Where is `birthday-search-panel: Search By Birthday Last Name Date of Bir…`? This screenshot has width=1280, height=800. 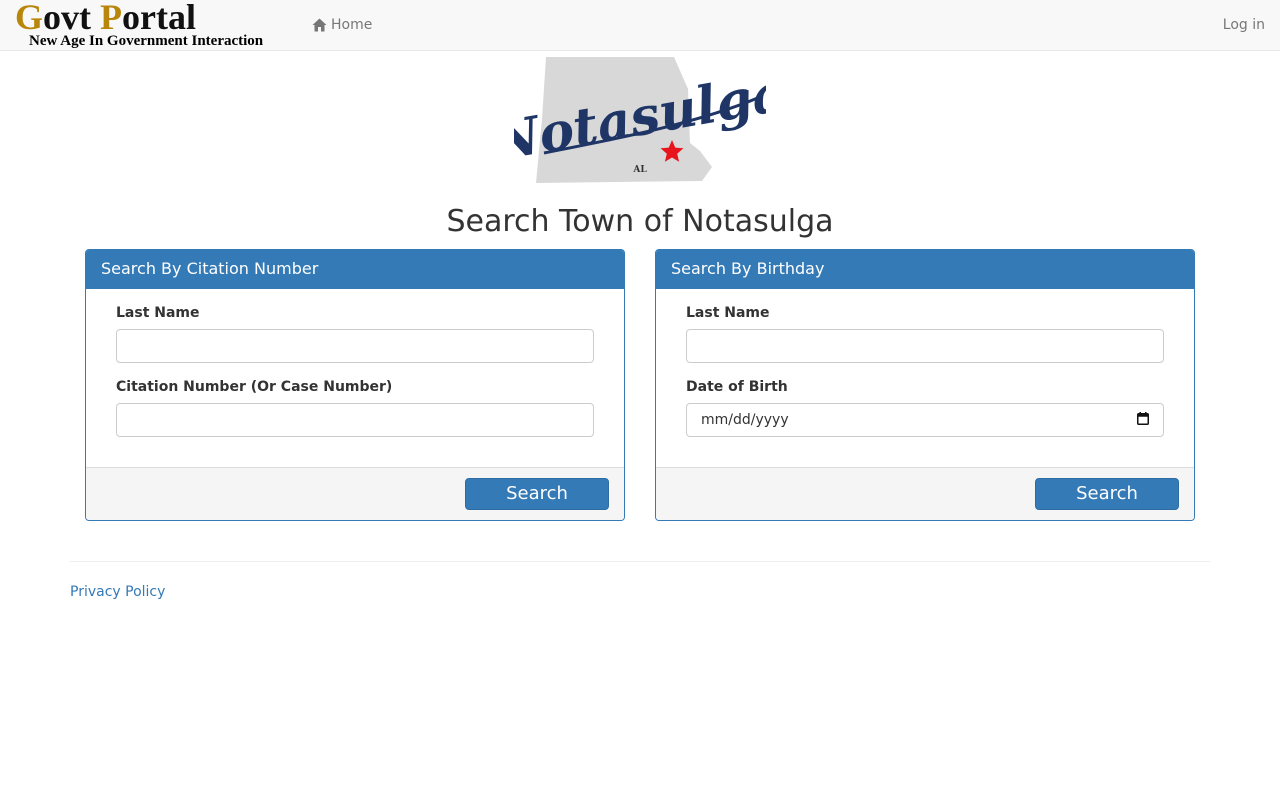
birthday-search-panel: Search By Birthday Last Name Date of Bir… is located at coordinates (925, 385).